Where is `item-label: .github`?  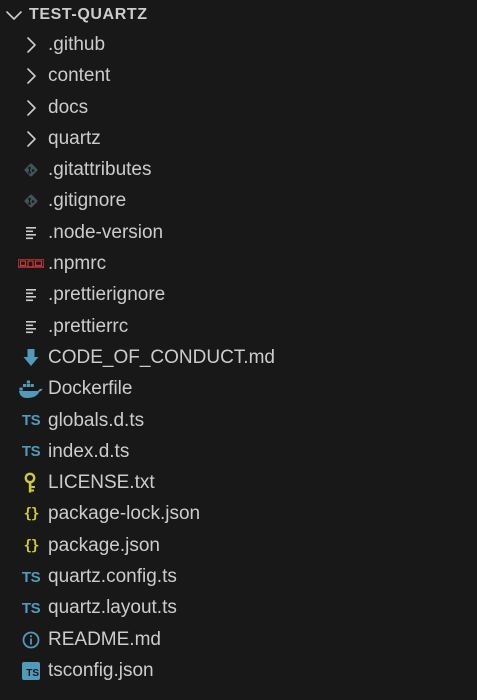
item-label: .github is located at coordinates (77, 44).